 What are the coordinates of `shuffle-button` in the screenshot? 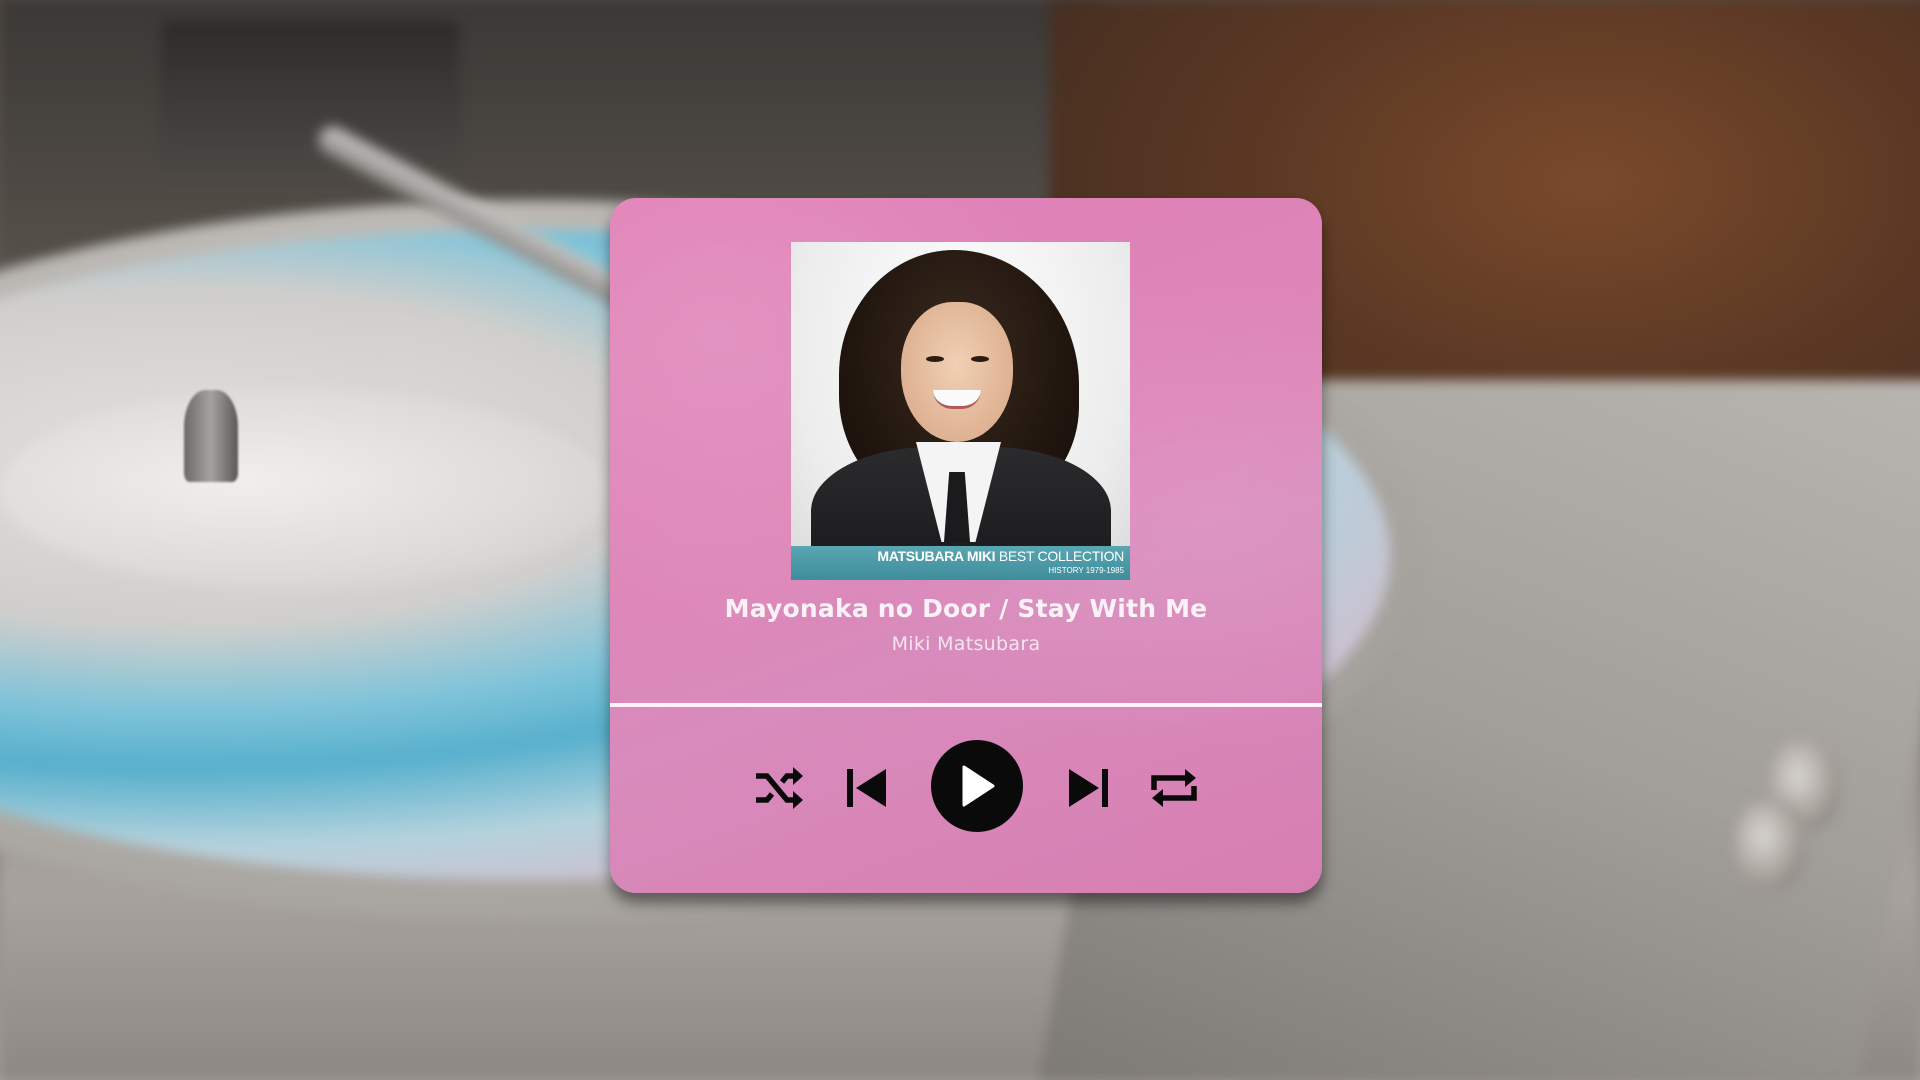 It's located at (779, 788).